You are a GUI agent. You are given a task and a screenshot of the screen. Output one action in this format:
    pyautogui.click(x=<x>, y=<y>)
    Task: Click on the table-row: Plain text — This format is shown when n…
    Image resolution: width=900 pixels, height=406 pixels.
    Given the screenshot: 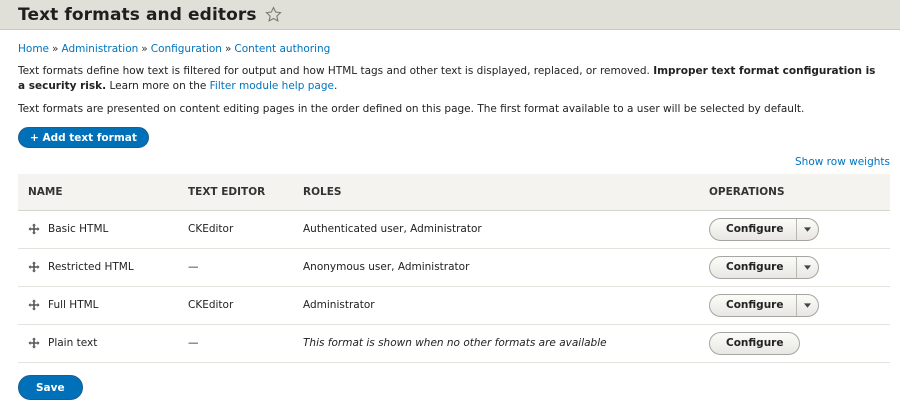 What is the action you would take?
    pyautogui.click(x=454, y=343)
    